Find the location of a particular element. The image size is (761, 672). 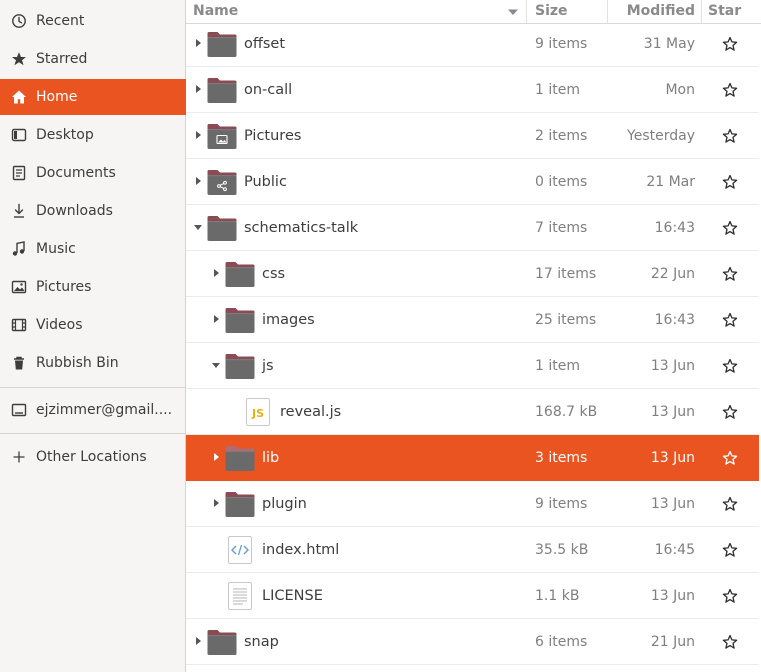

home-icon is located at coordinates (19, 97).